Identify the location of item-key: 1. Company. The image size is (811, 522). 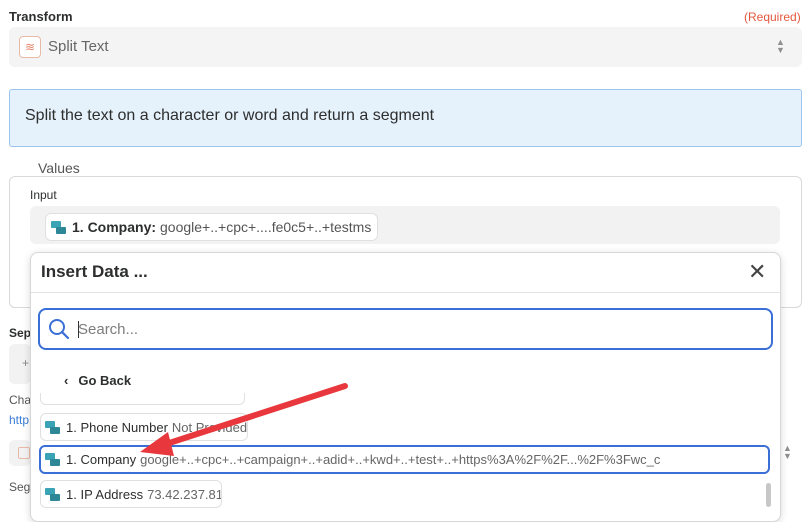
(101, 459).